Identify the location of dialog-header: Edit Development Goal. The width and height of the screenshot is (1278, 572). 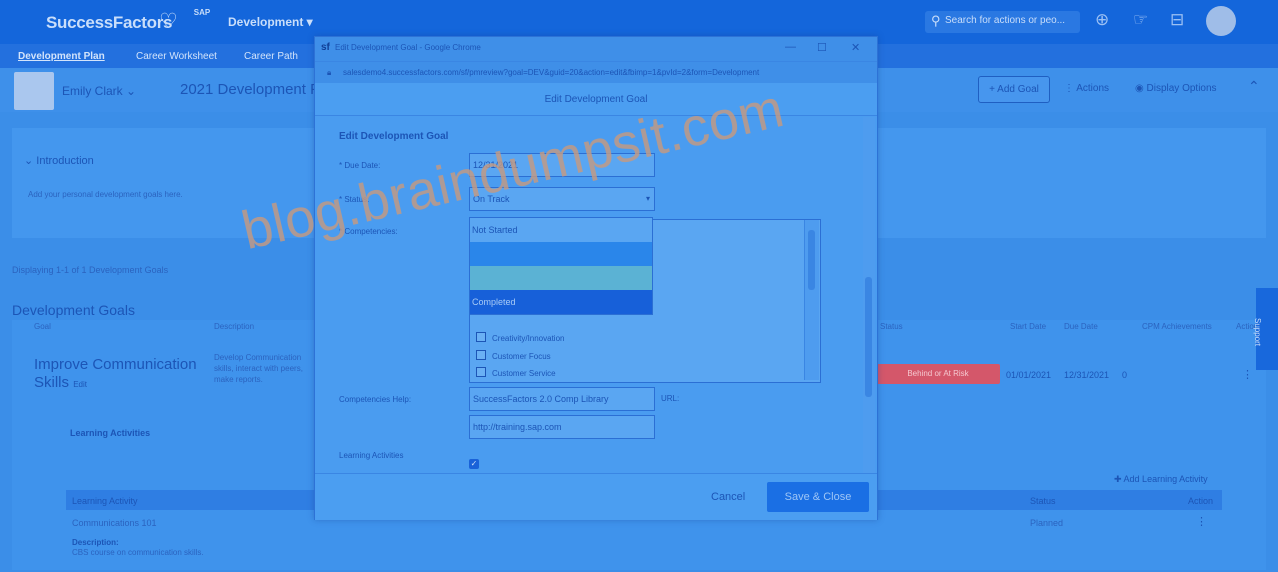
(596, 99).